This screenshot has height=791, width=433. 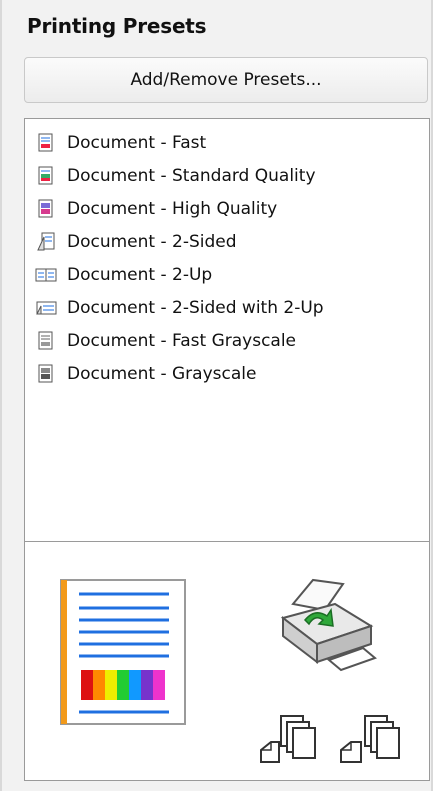 What do you see at coordinates (46, 275) in the screenshot?
I see `two-up-doc-icon` at bounding box center [46, 275].